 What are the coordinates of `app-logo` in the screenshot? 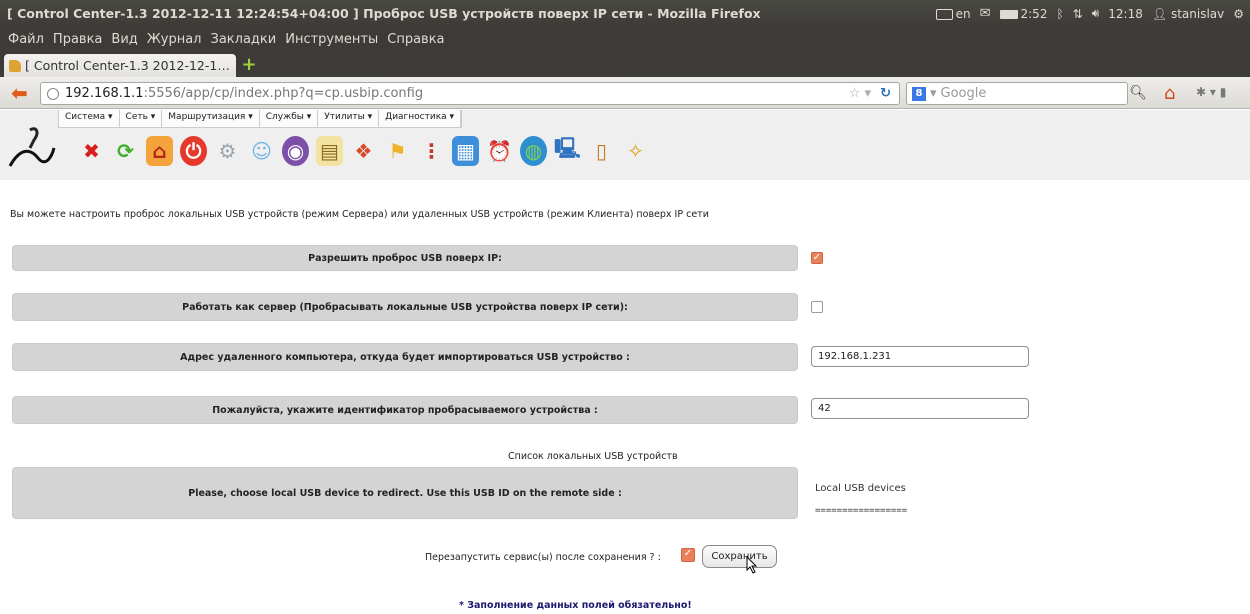 It's located at (32, 147).